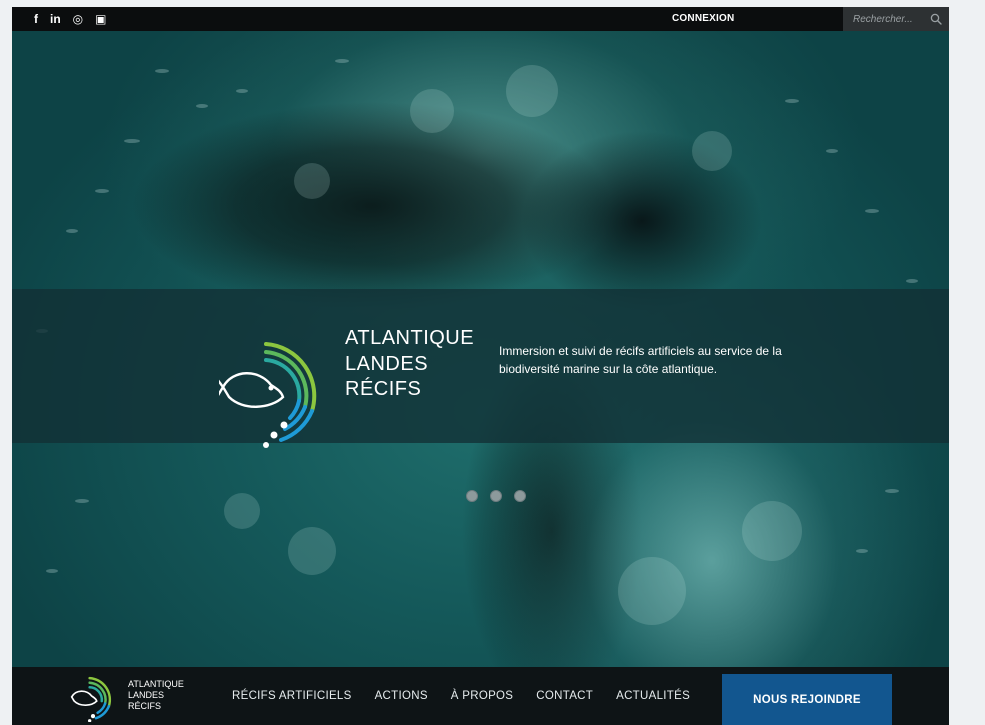 The image size is (985, 725). Describe the element at coordinates (93, 699) in the screenshot. I see `nav-logo` at that location.